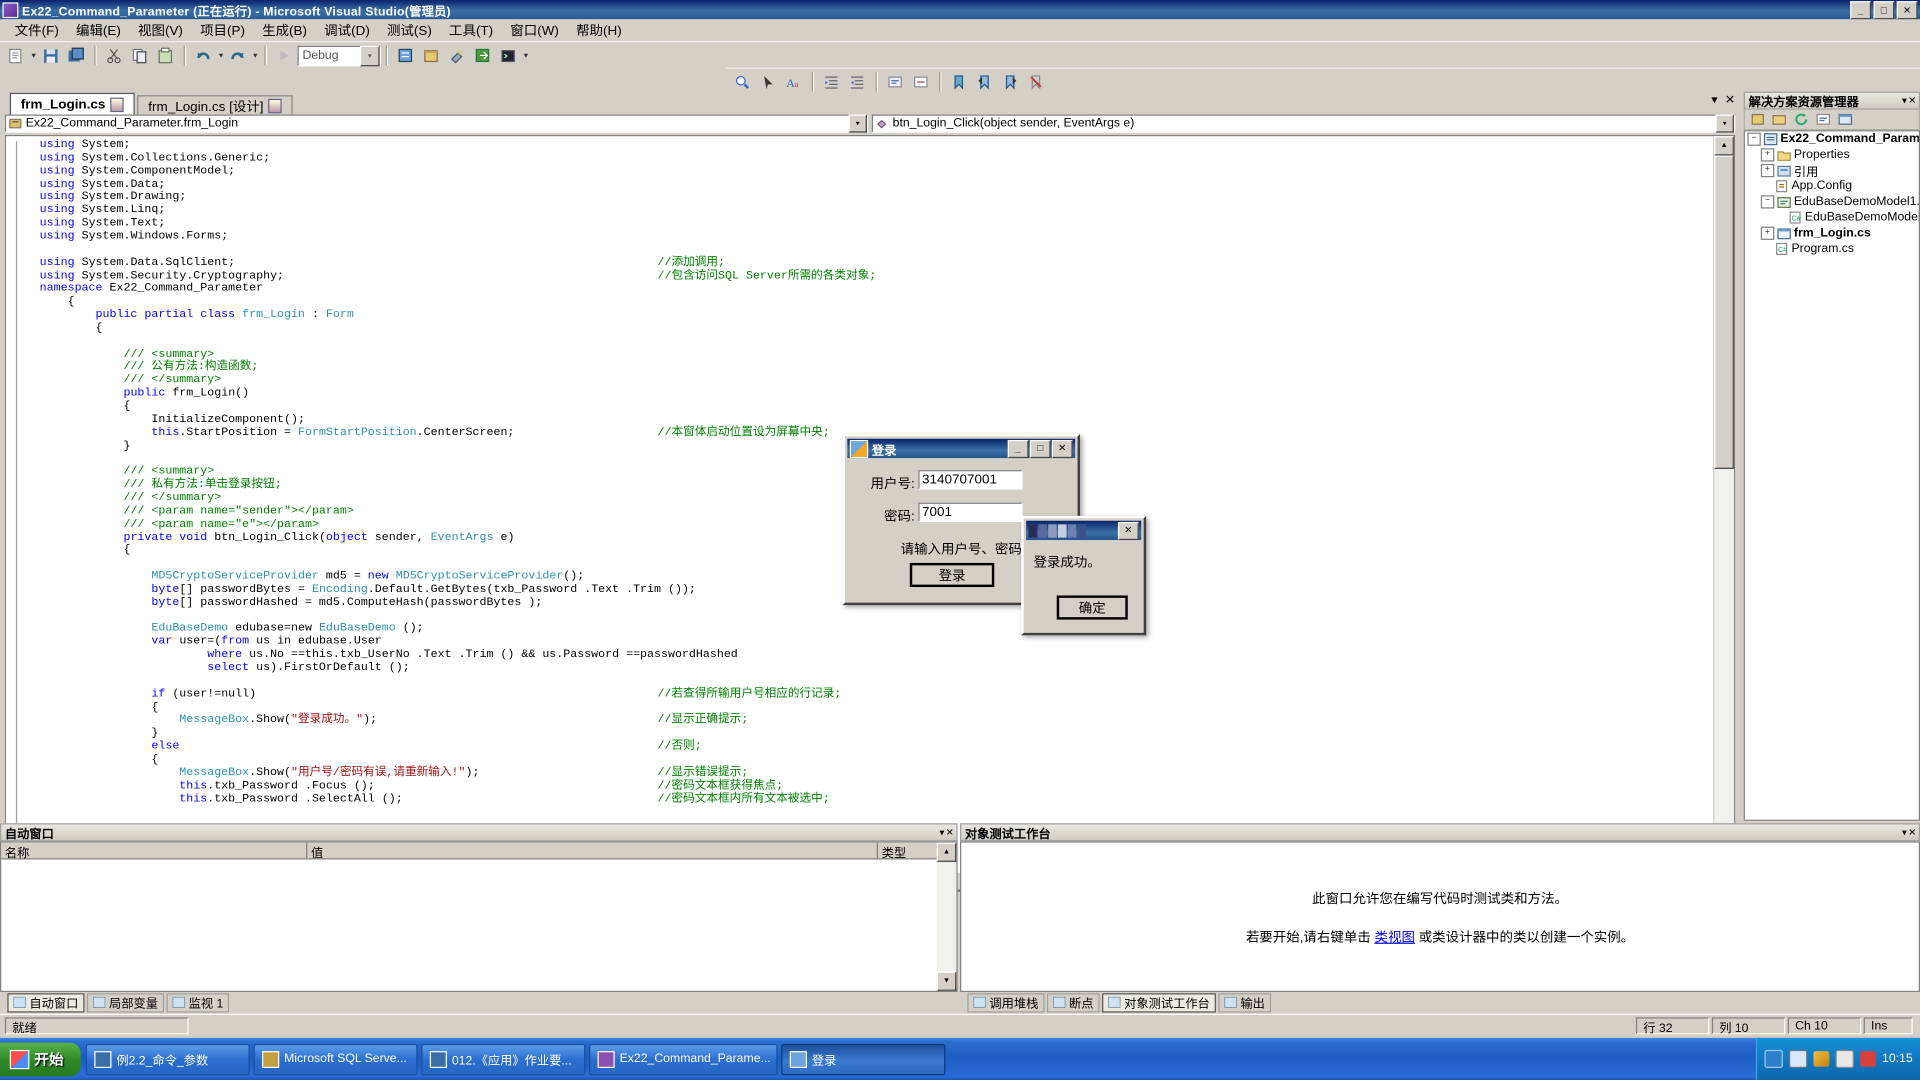 The width and height of the screenshot is (1920, 1080). Describe the element at coordinates (1062, 448) in the screenshot. I see `login-close-button: ✕` at that location.